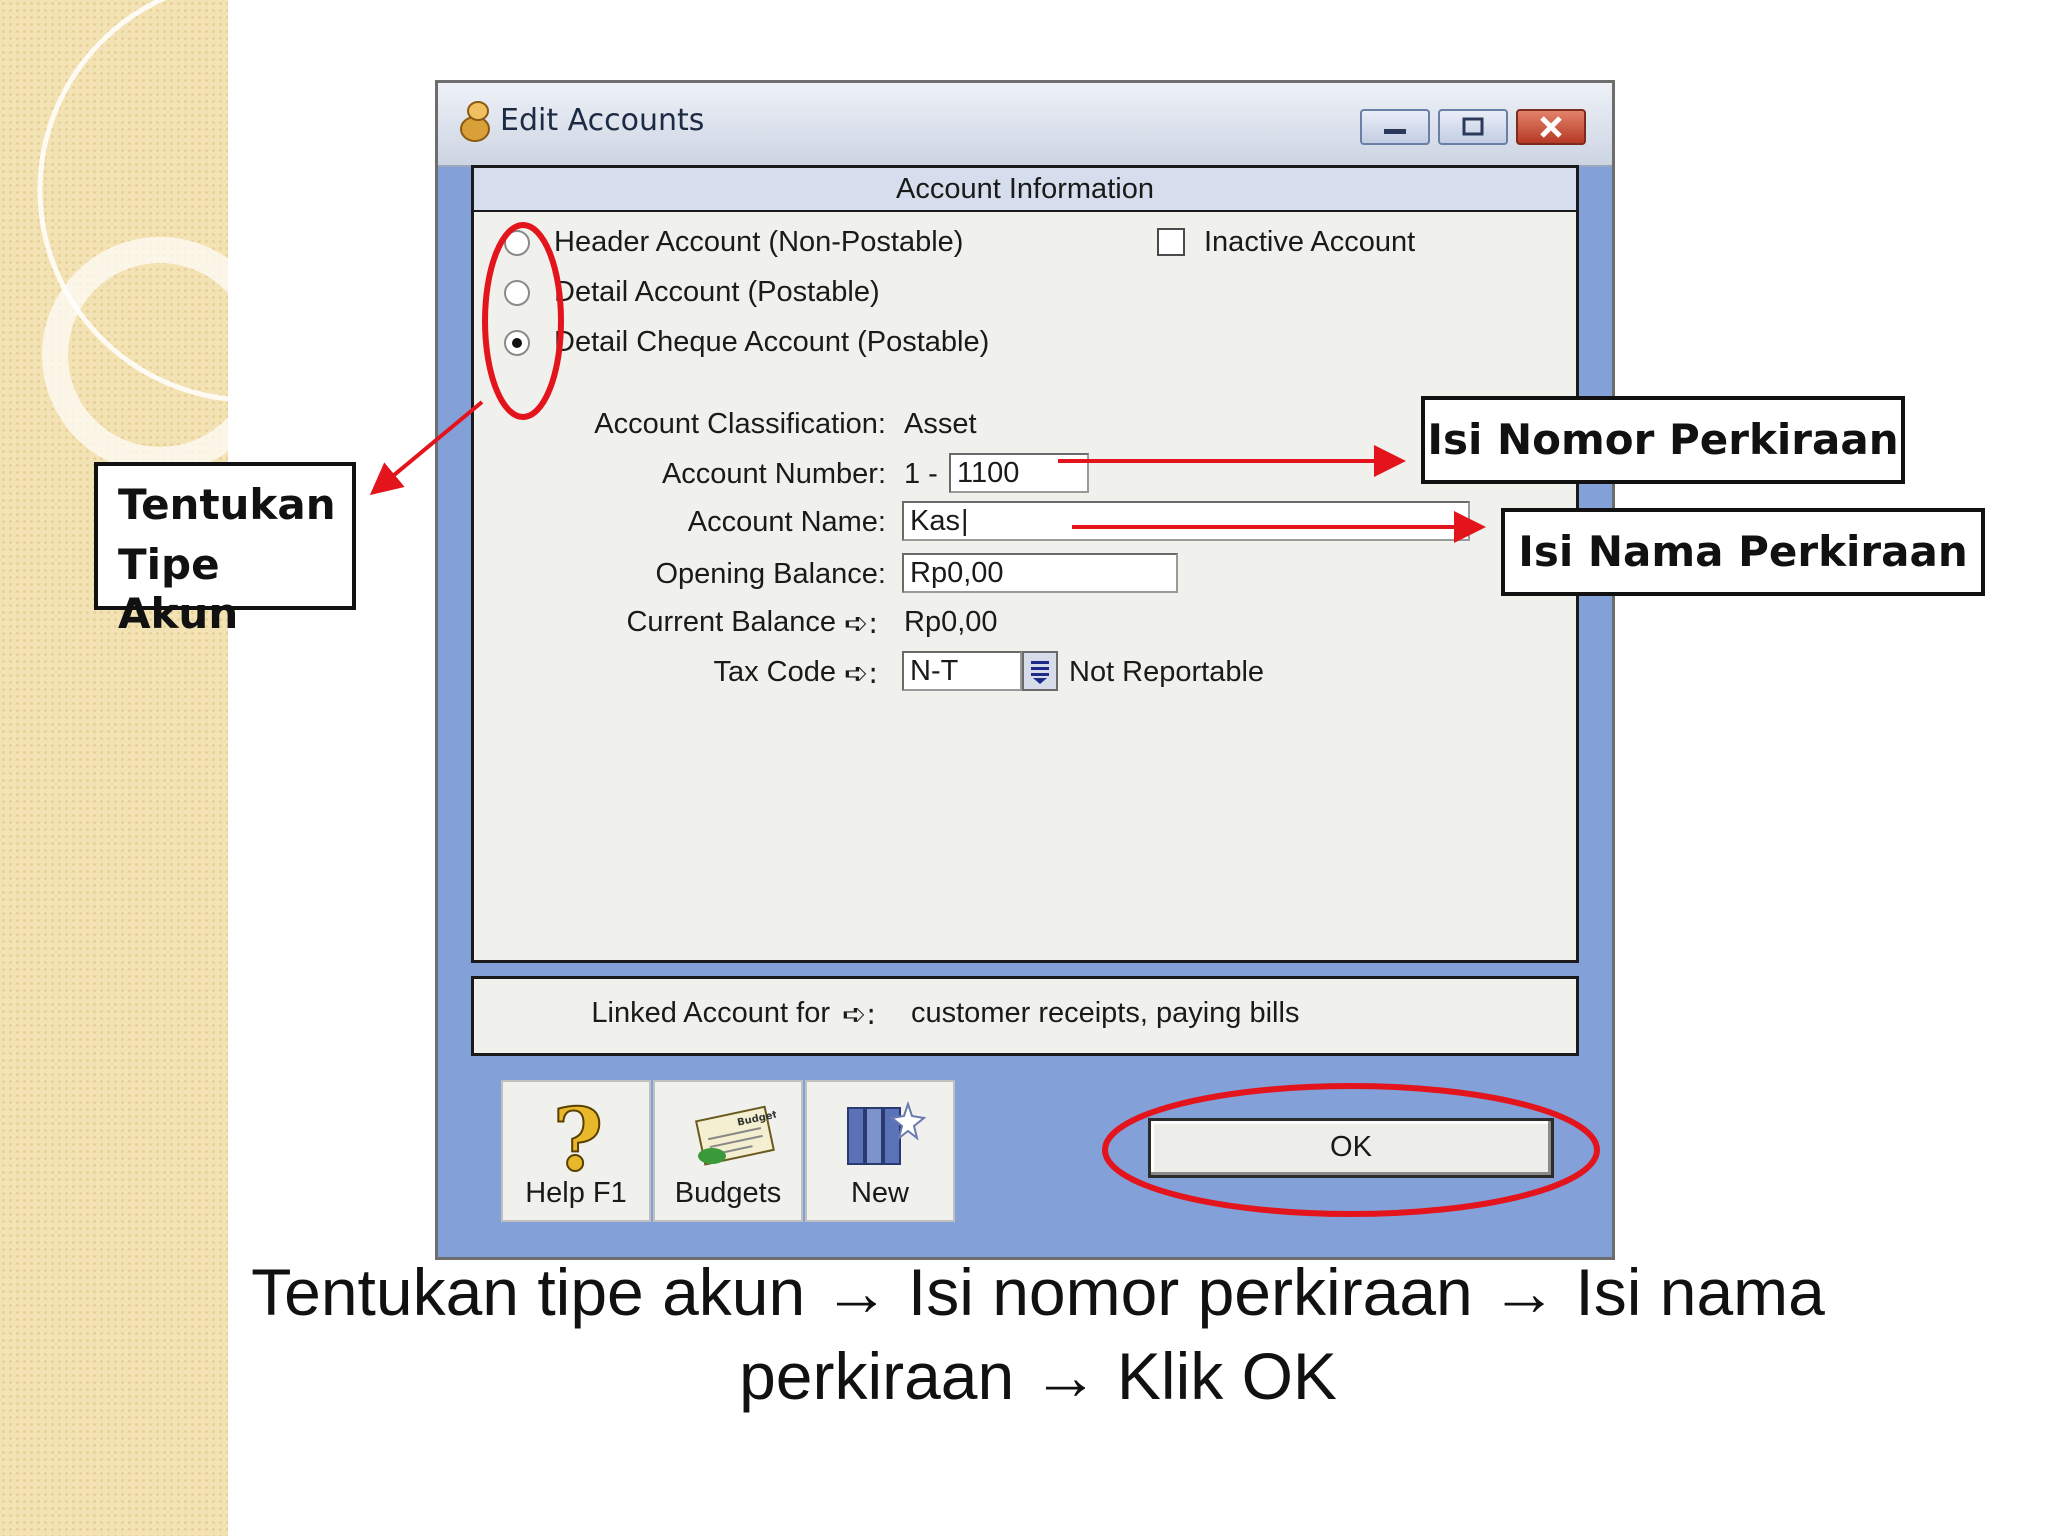 This screenshot has width=2048, height=1536. Describe the element at coordinates (1395, 127) in the screenshot. I see `minimize-button` at that location.